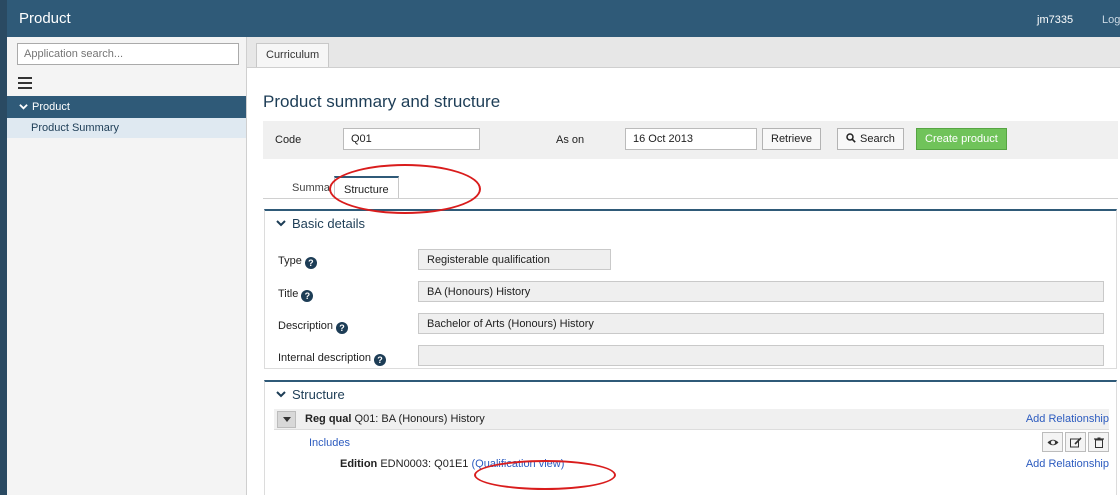  Describe the element at coordinates (290, 261) in the screenshot. I see `type-label-text: Type` at that location.